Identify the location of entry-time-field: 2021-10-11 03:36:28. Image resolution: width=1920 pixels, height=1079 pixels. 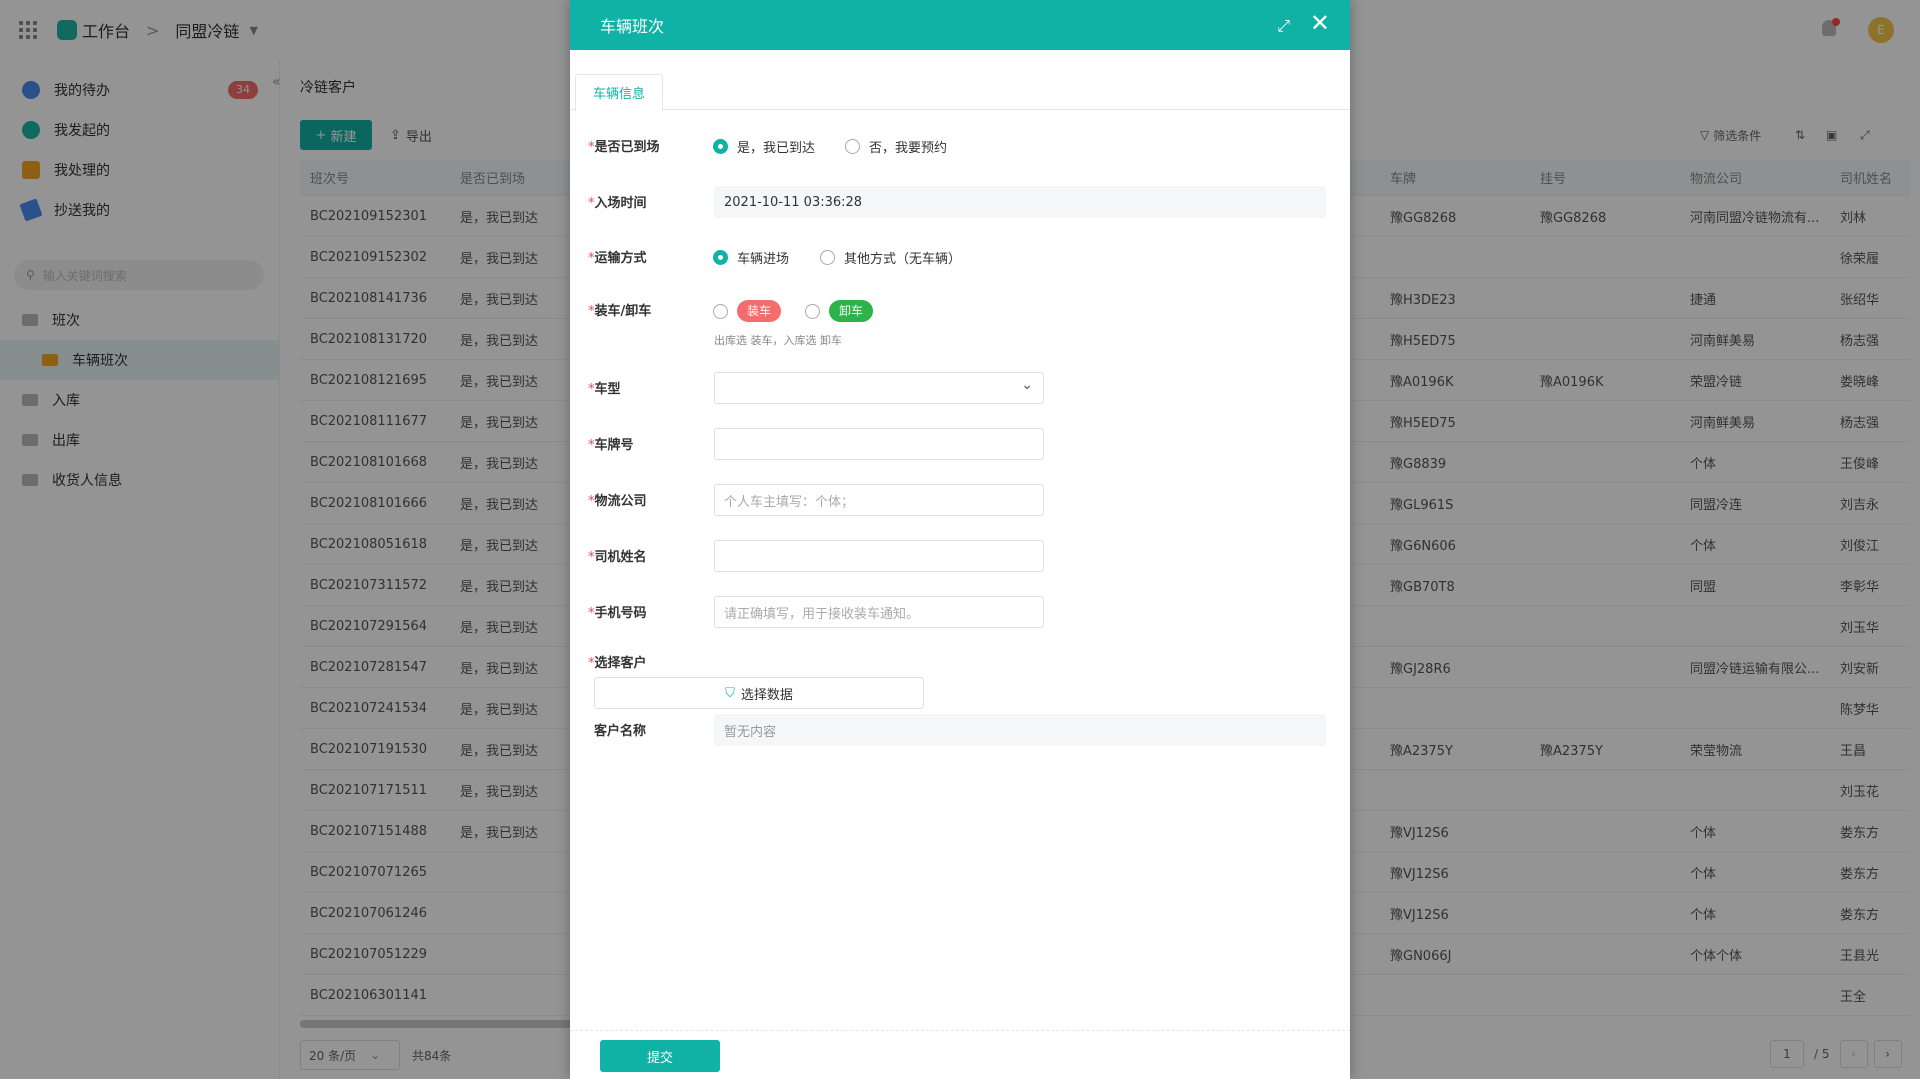
(1020, 202).